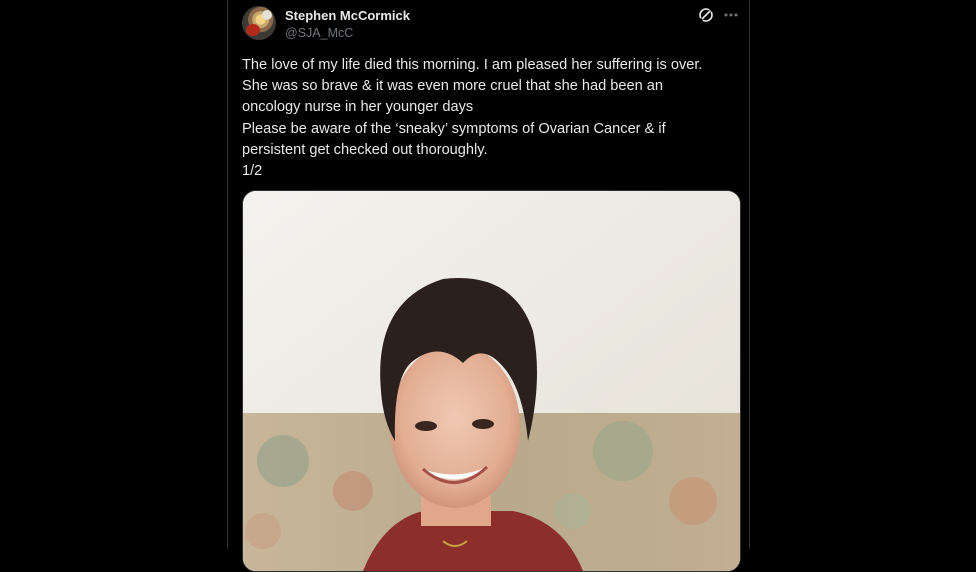 The height and width of the screenshot is (572, 976). Describe the element at coordinates (731, 15) in the screenshot. I see `more-icon` at that location.